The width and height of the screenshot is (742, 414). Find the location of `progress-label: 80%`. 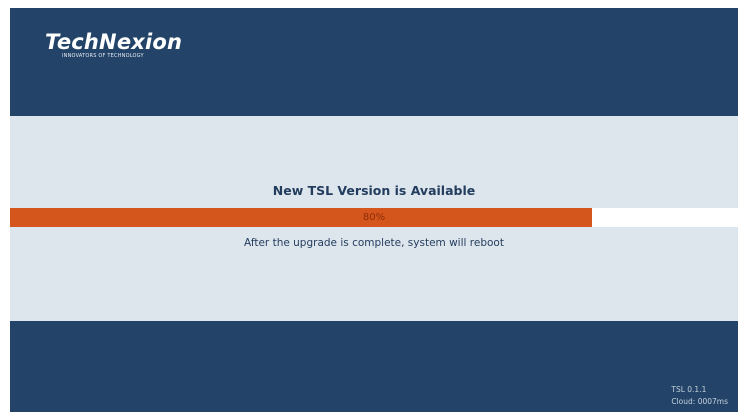

progress-label: 80% is located at coordinates (374, 217).